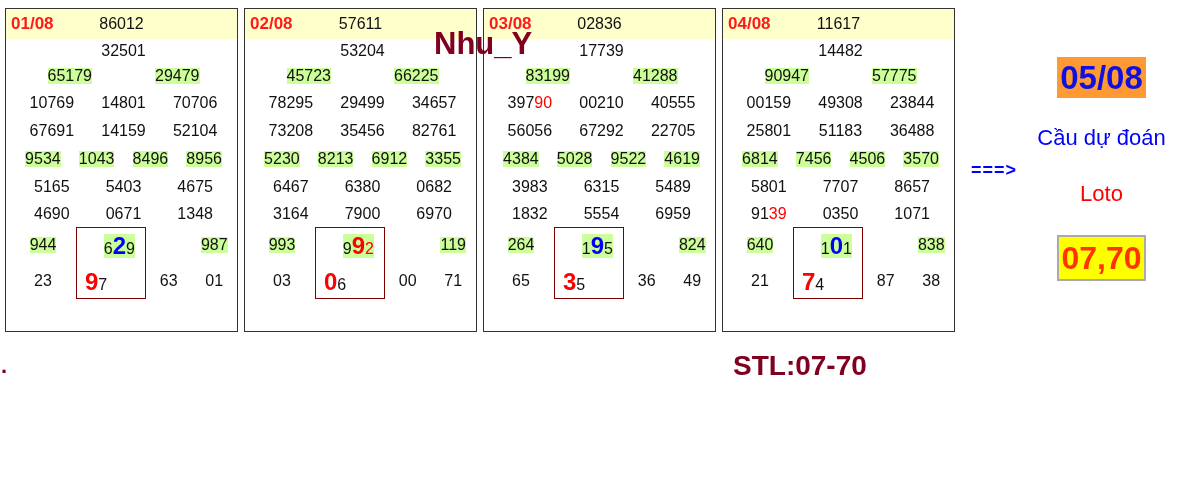  Describe the element at coordinates (597, 246) in the screenshot. I see `number: 195` at that location.